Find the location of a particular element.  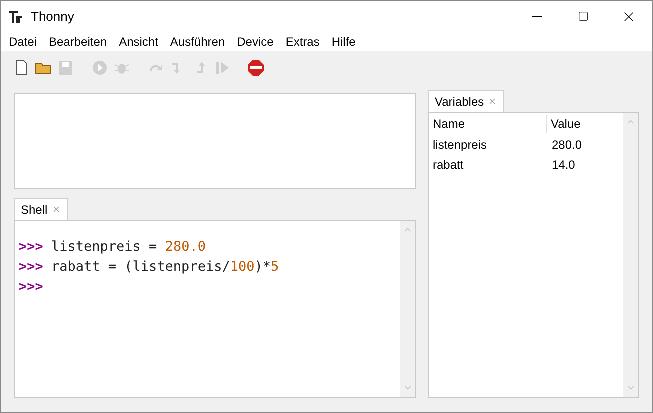

shell-line: >>> rabatt = (listenpreis/100)*5 is located at coordinates (149, 267).